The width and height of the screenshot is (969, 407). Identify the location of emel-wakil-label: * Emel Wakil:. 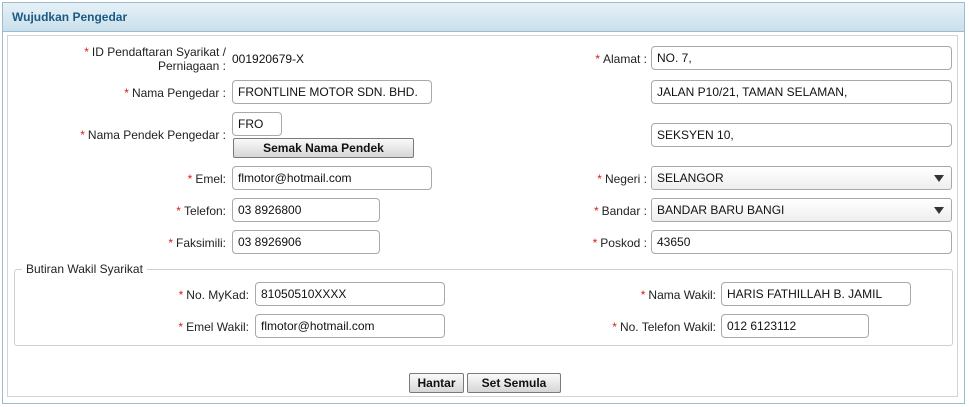
(213, 327).